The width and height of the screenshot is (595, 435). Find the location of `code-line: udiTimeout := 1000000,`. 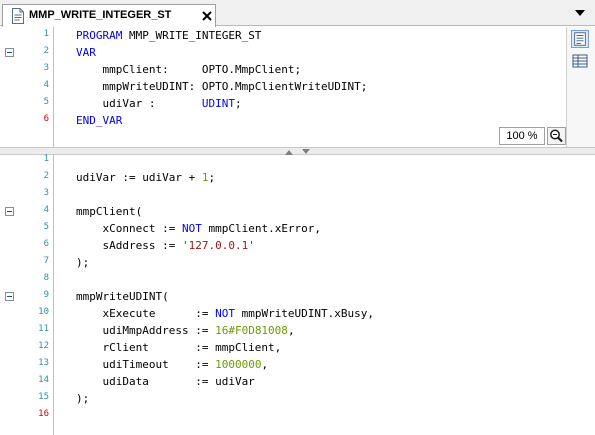

code-line: udiTimeout := 1000000, is located at coordinates (172, 364).